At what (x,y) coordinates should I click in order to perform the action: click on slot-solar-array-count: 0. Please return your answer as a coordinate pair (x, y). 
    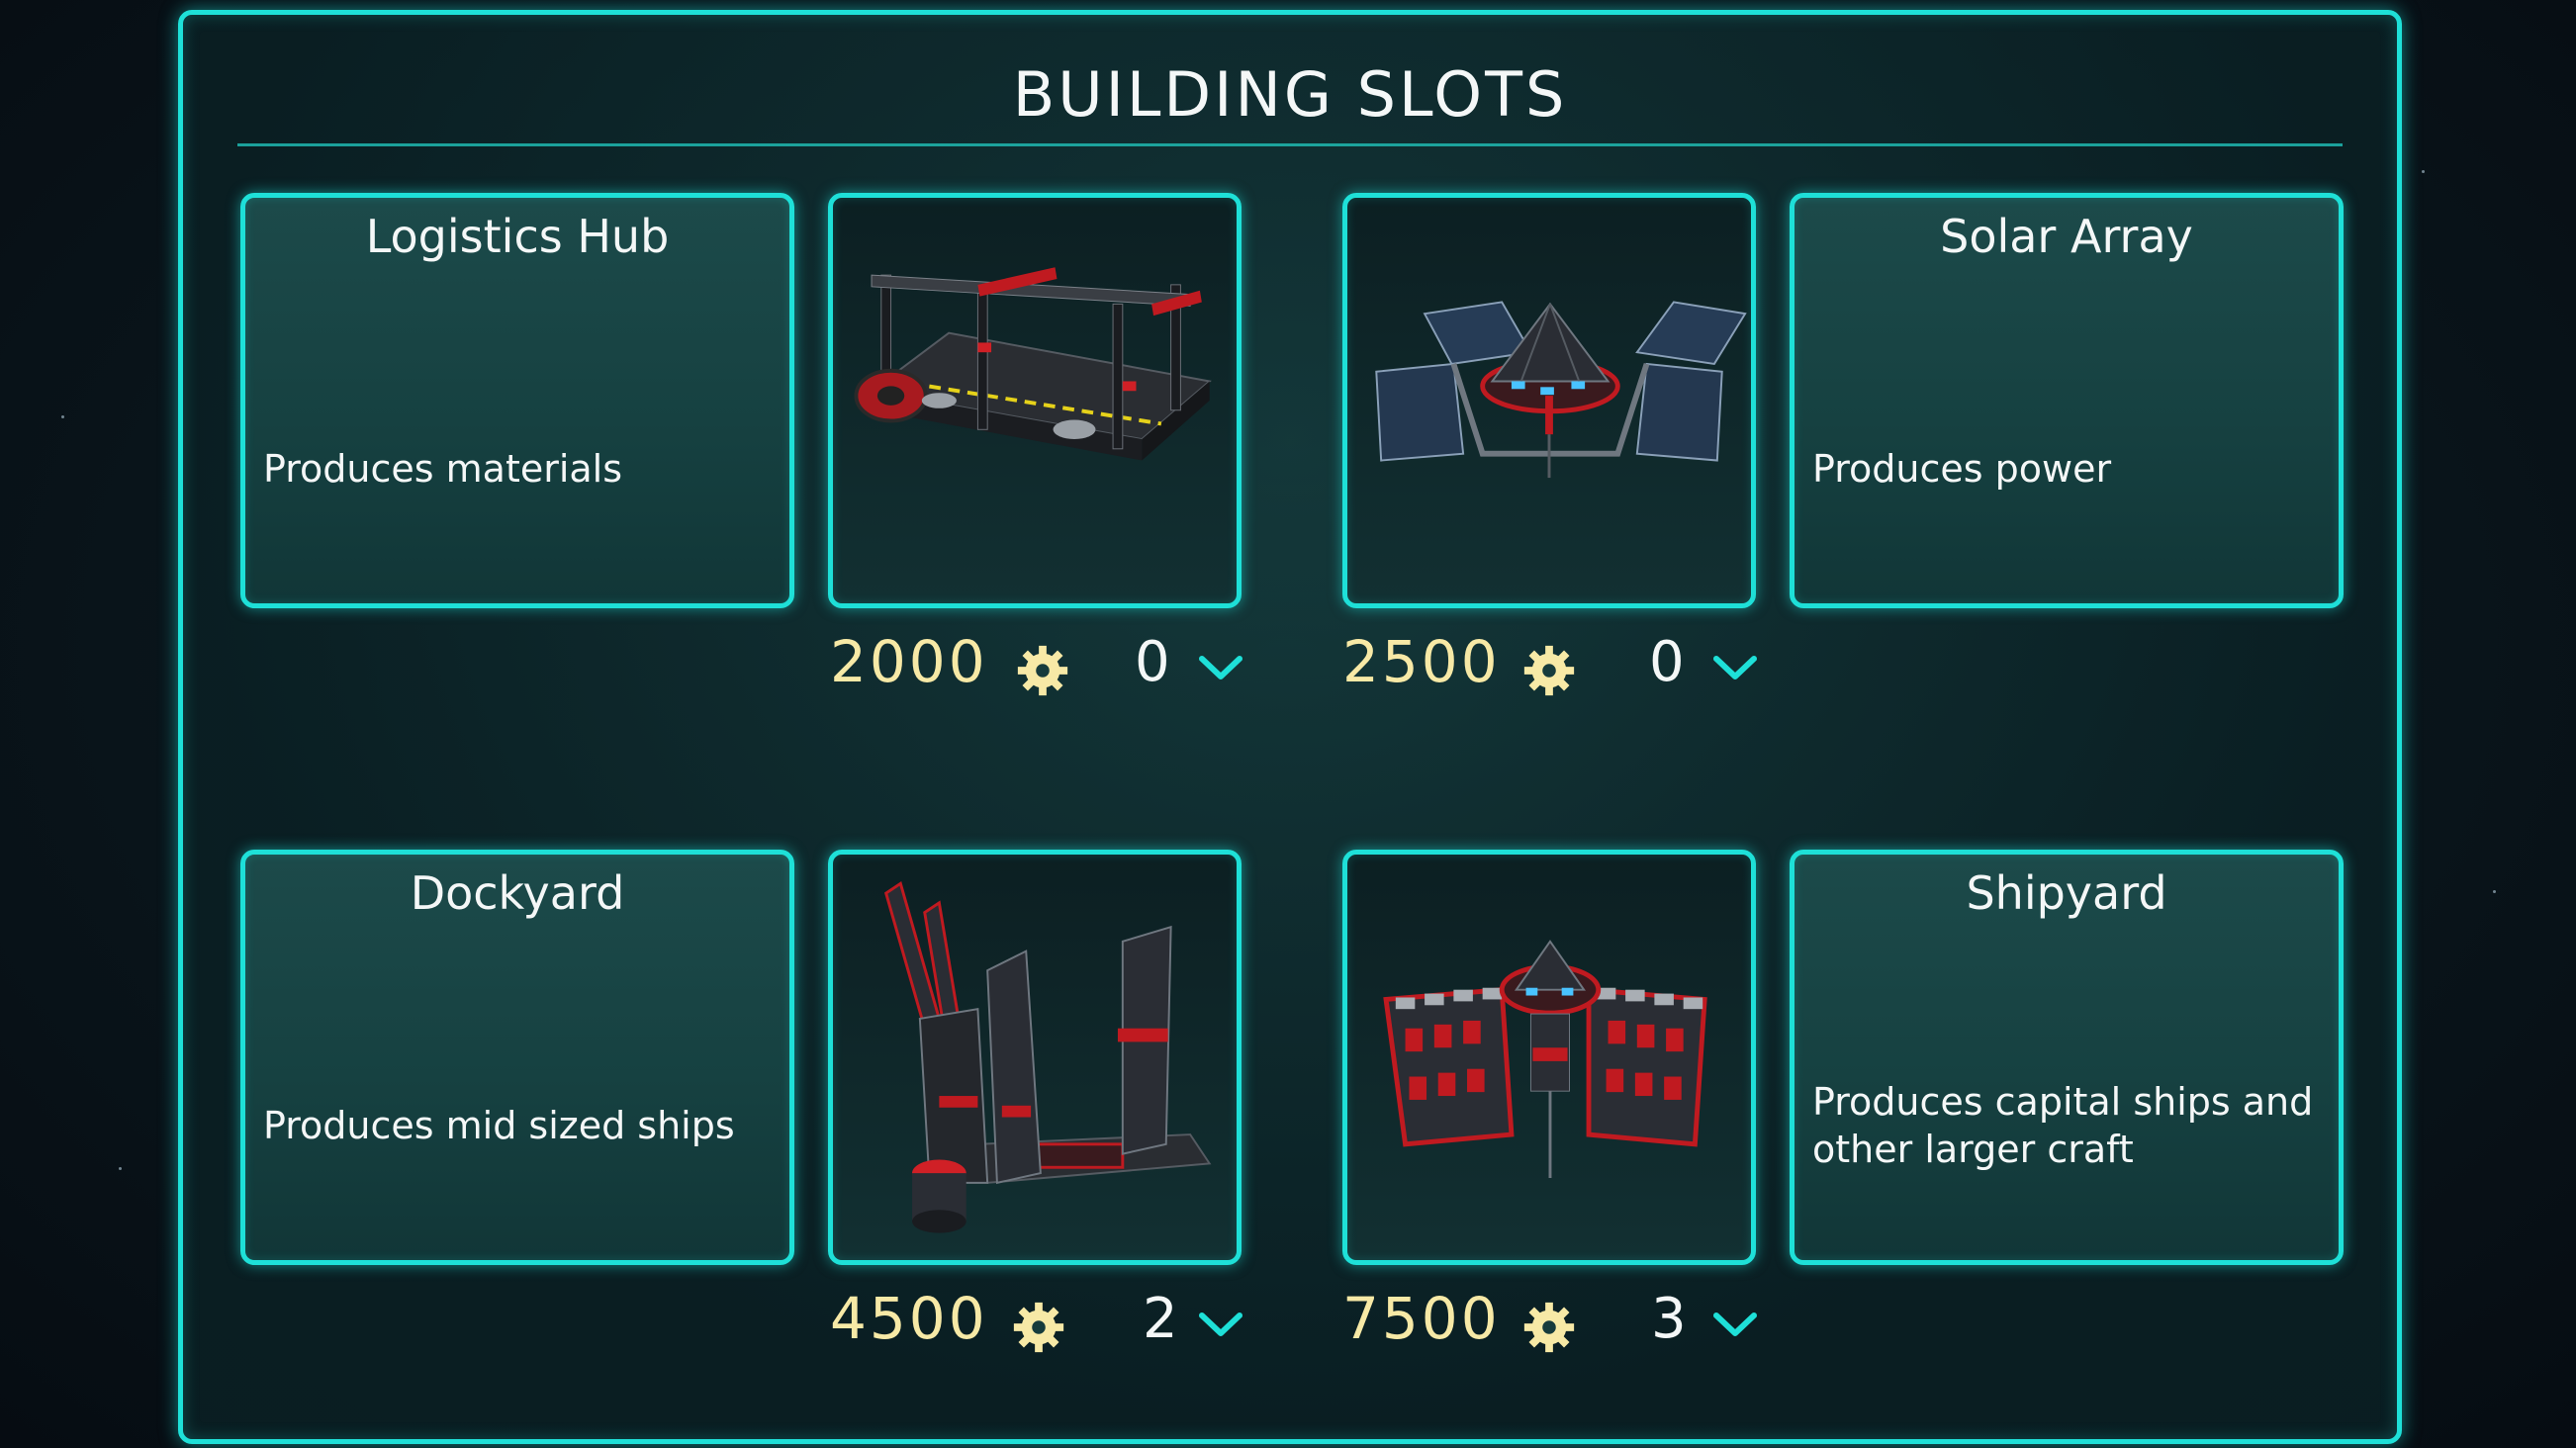
    Looking at the image, I should click on (1667, 662).